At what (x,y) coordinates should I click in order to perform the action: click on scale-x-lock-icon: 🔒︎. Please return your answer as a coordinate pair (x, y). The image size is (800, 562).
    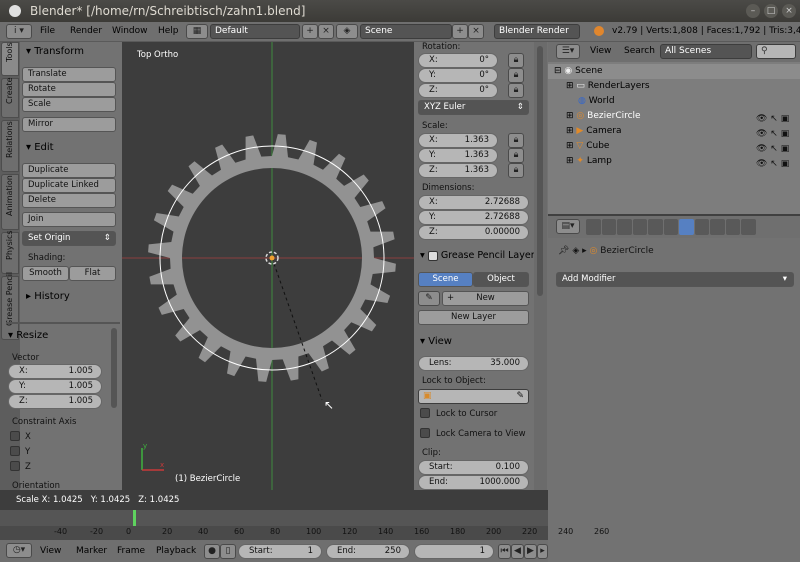
    Looking at the image, I should click on (516, 140).